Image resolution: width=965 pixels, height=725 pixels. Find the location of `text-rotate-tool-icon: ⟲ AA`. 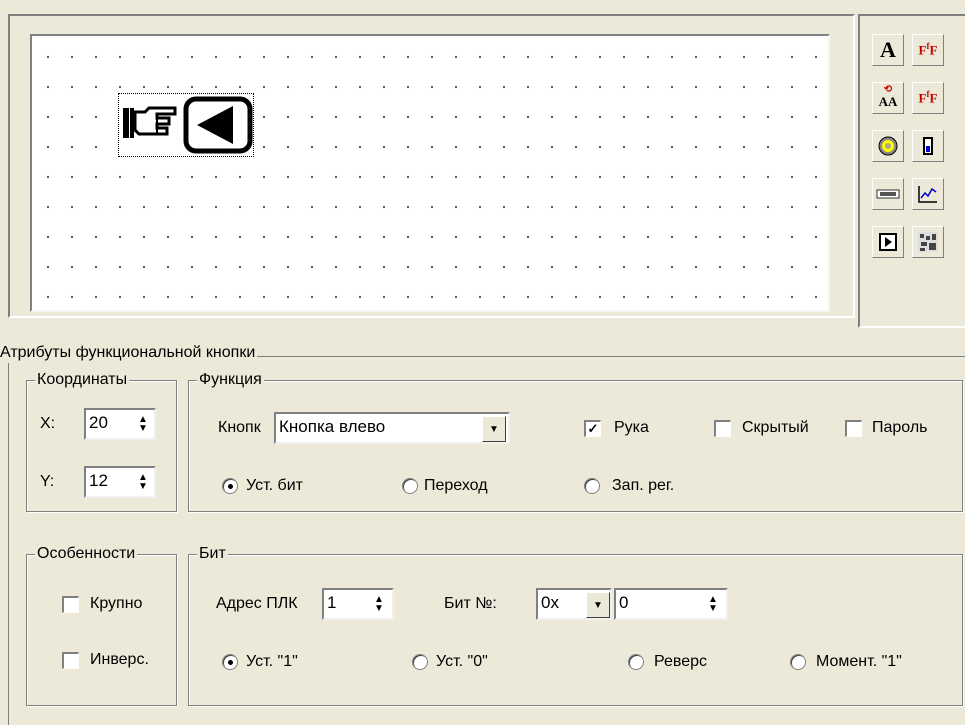

text-rotate-tool-icon: ⟲ AA is located at coordinates (888, 98).